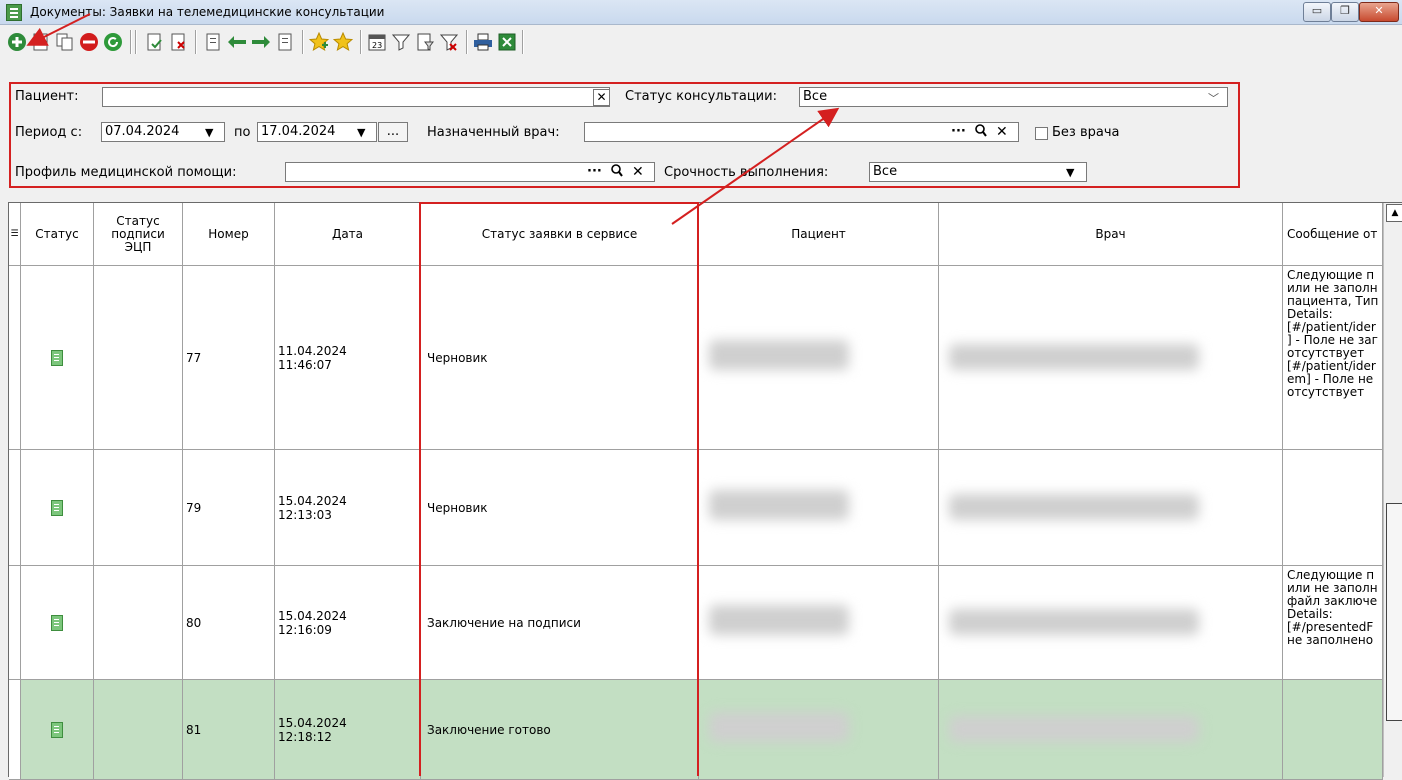  I want to click on document-status-icon, so click(57, 507).